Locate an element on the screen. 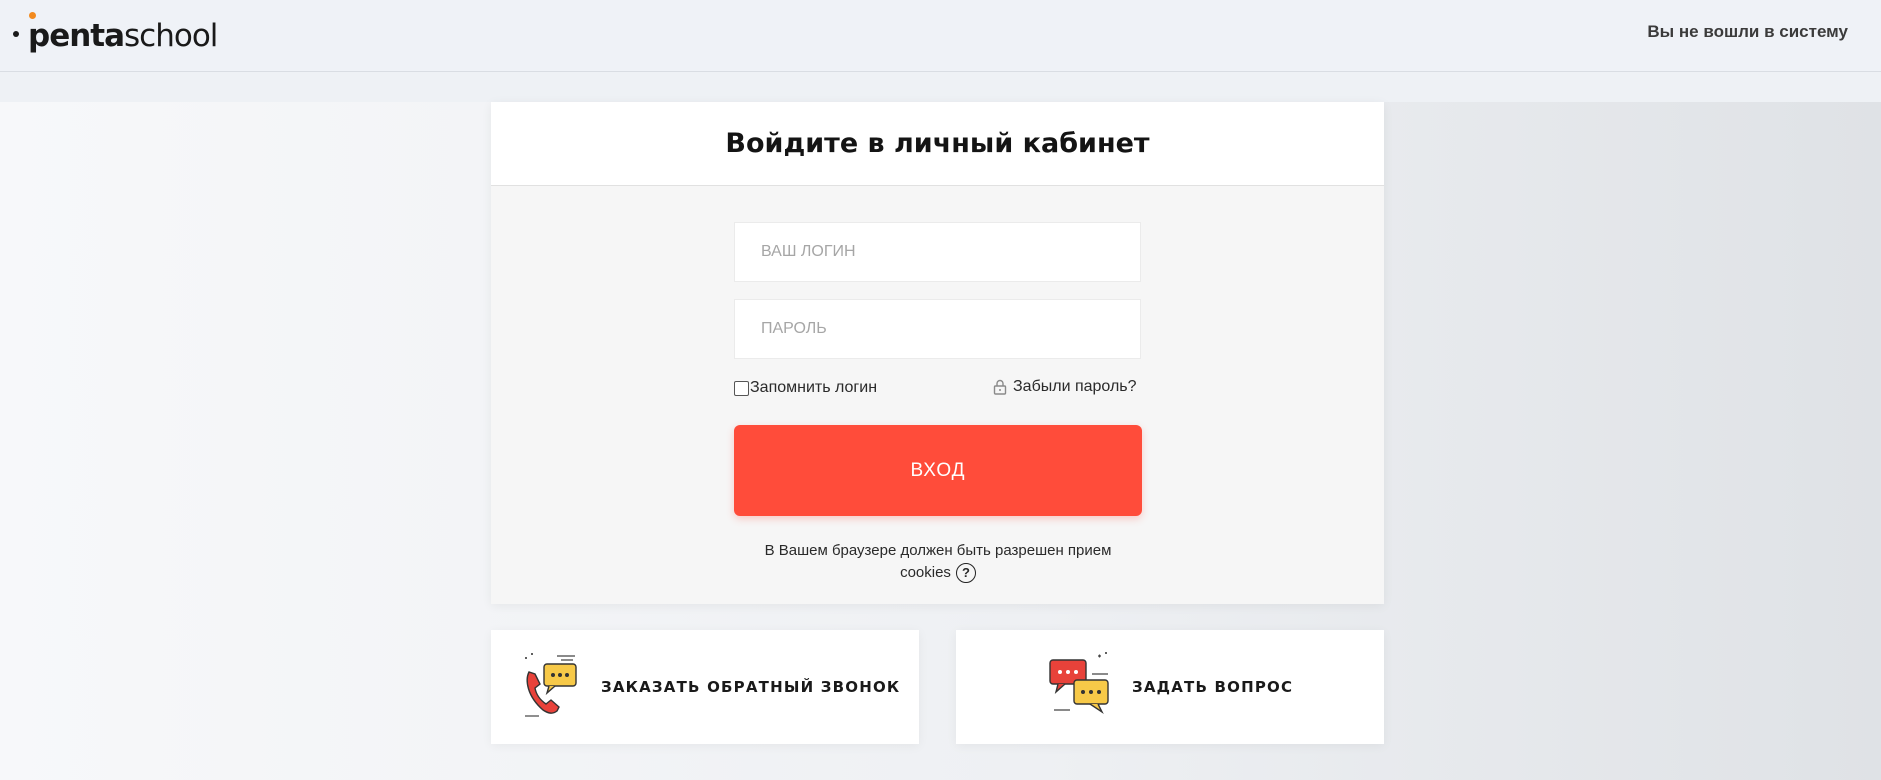 This screenshot has width=1881, height=780. remember-label: Запомнить логин is located at coordinates (814, 387).